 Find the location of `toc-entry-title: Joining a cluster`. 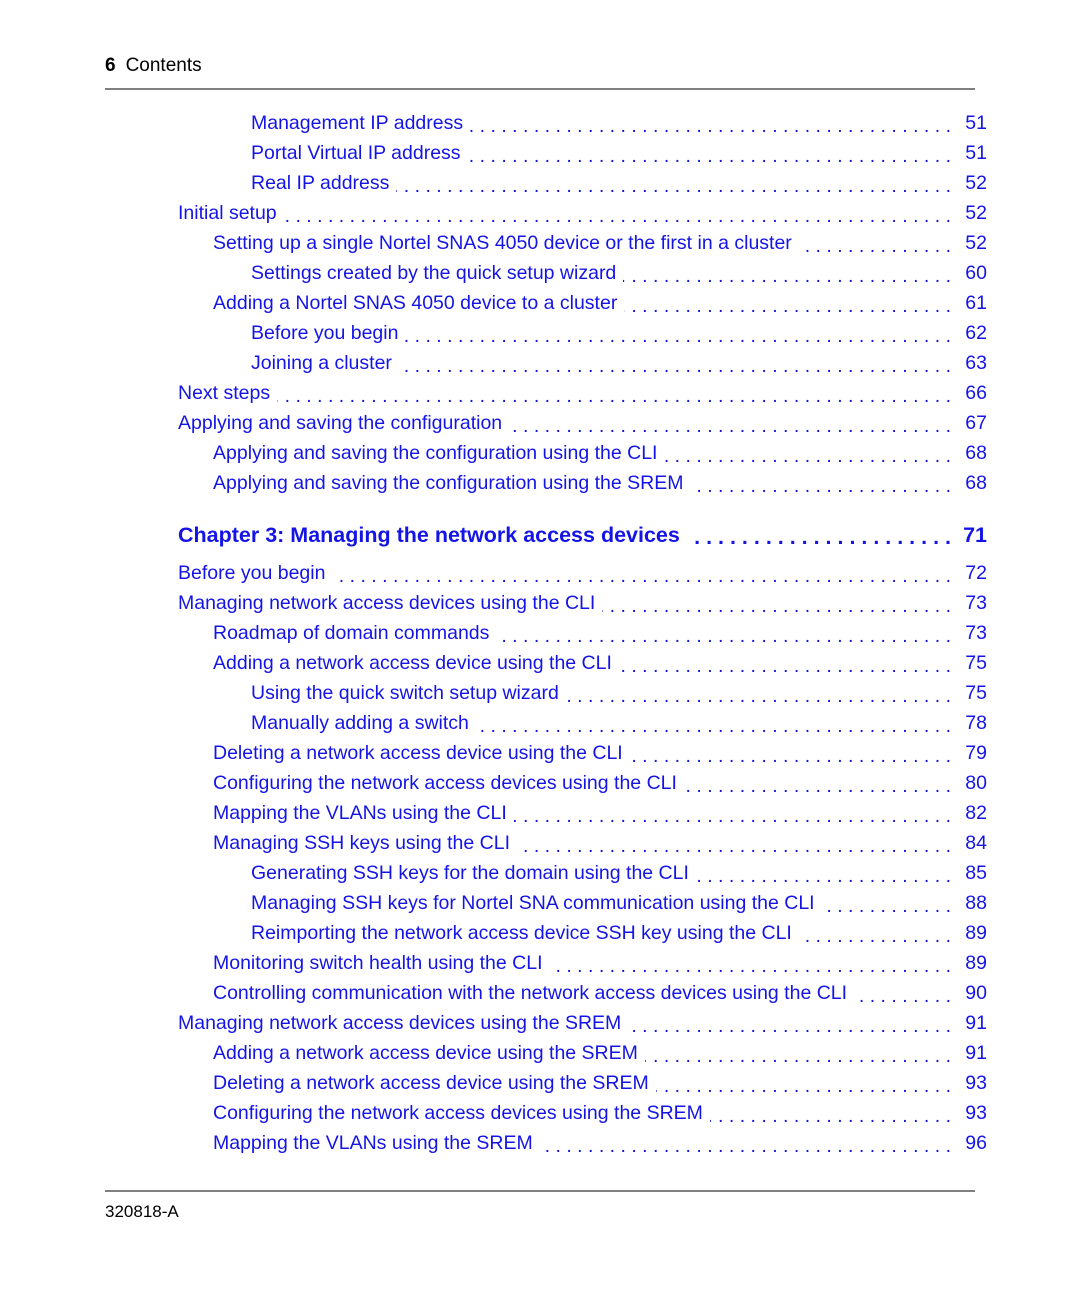

toc-entry-title: Joining a cluster is located at coordinates (321, 363).